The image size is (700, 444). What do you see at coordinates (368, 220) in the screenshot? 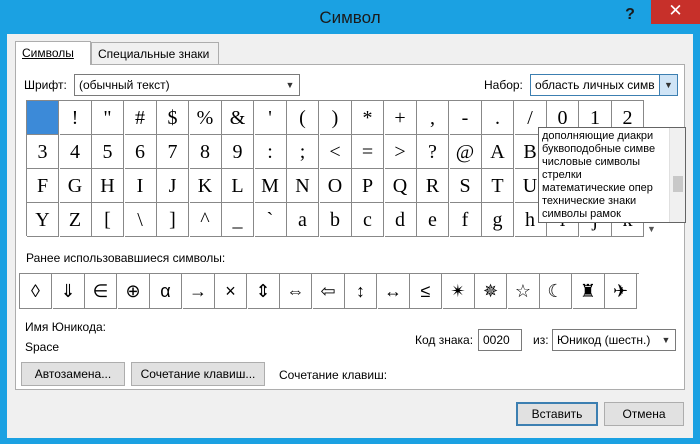
I see `symbol-cell: c` at bounding box center [368, 220].